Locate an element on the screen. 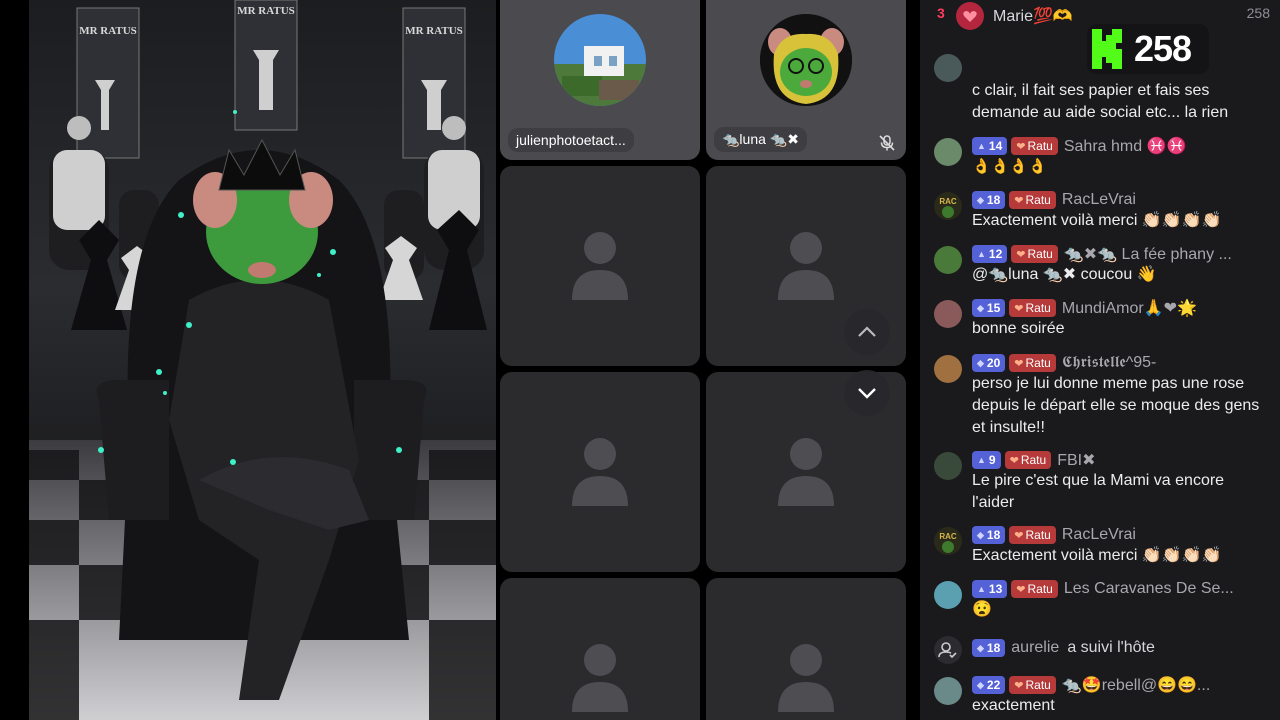 The image size is (1280, 720). guest-avatar-julien is located at coordinates (600, 60).